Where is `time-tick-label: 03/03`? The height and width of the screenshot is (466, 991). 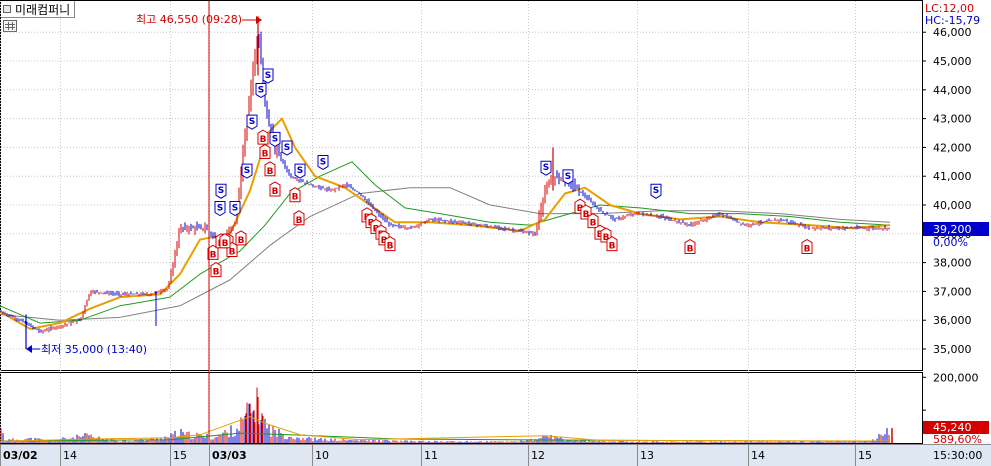
time-tick-label: 03/03 is located at coordinates (229, 455).